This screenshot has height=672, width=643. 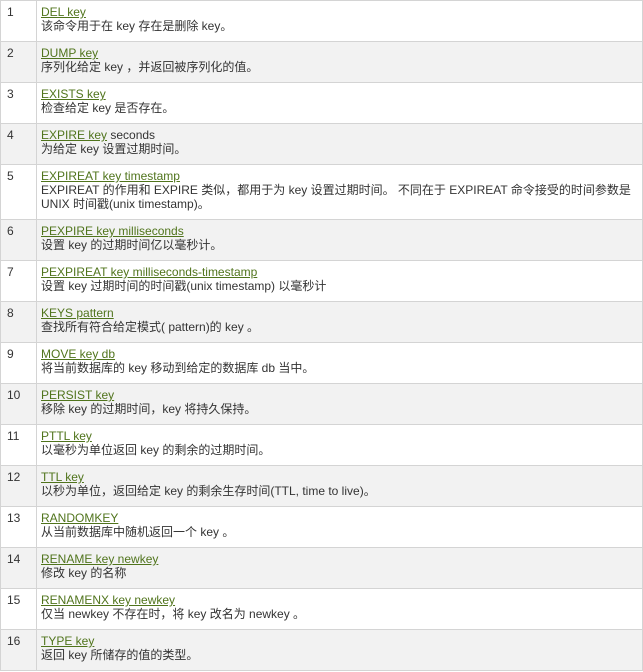 What do you see at coordinates (62, 477) in the screenshot?
I see `command-link: TTL key` at bounding box center [62, 477].